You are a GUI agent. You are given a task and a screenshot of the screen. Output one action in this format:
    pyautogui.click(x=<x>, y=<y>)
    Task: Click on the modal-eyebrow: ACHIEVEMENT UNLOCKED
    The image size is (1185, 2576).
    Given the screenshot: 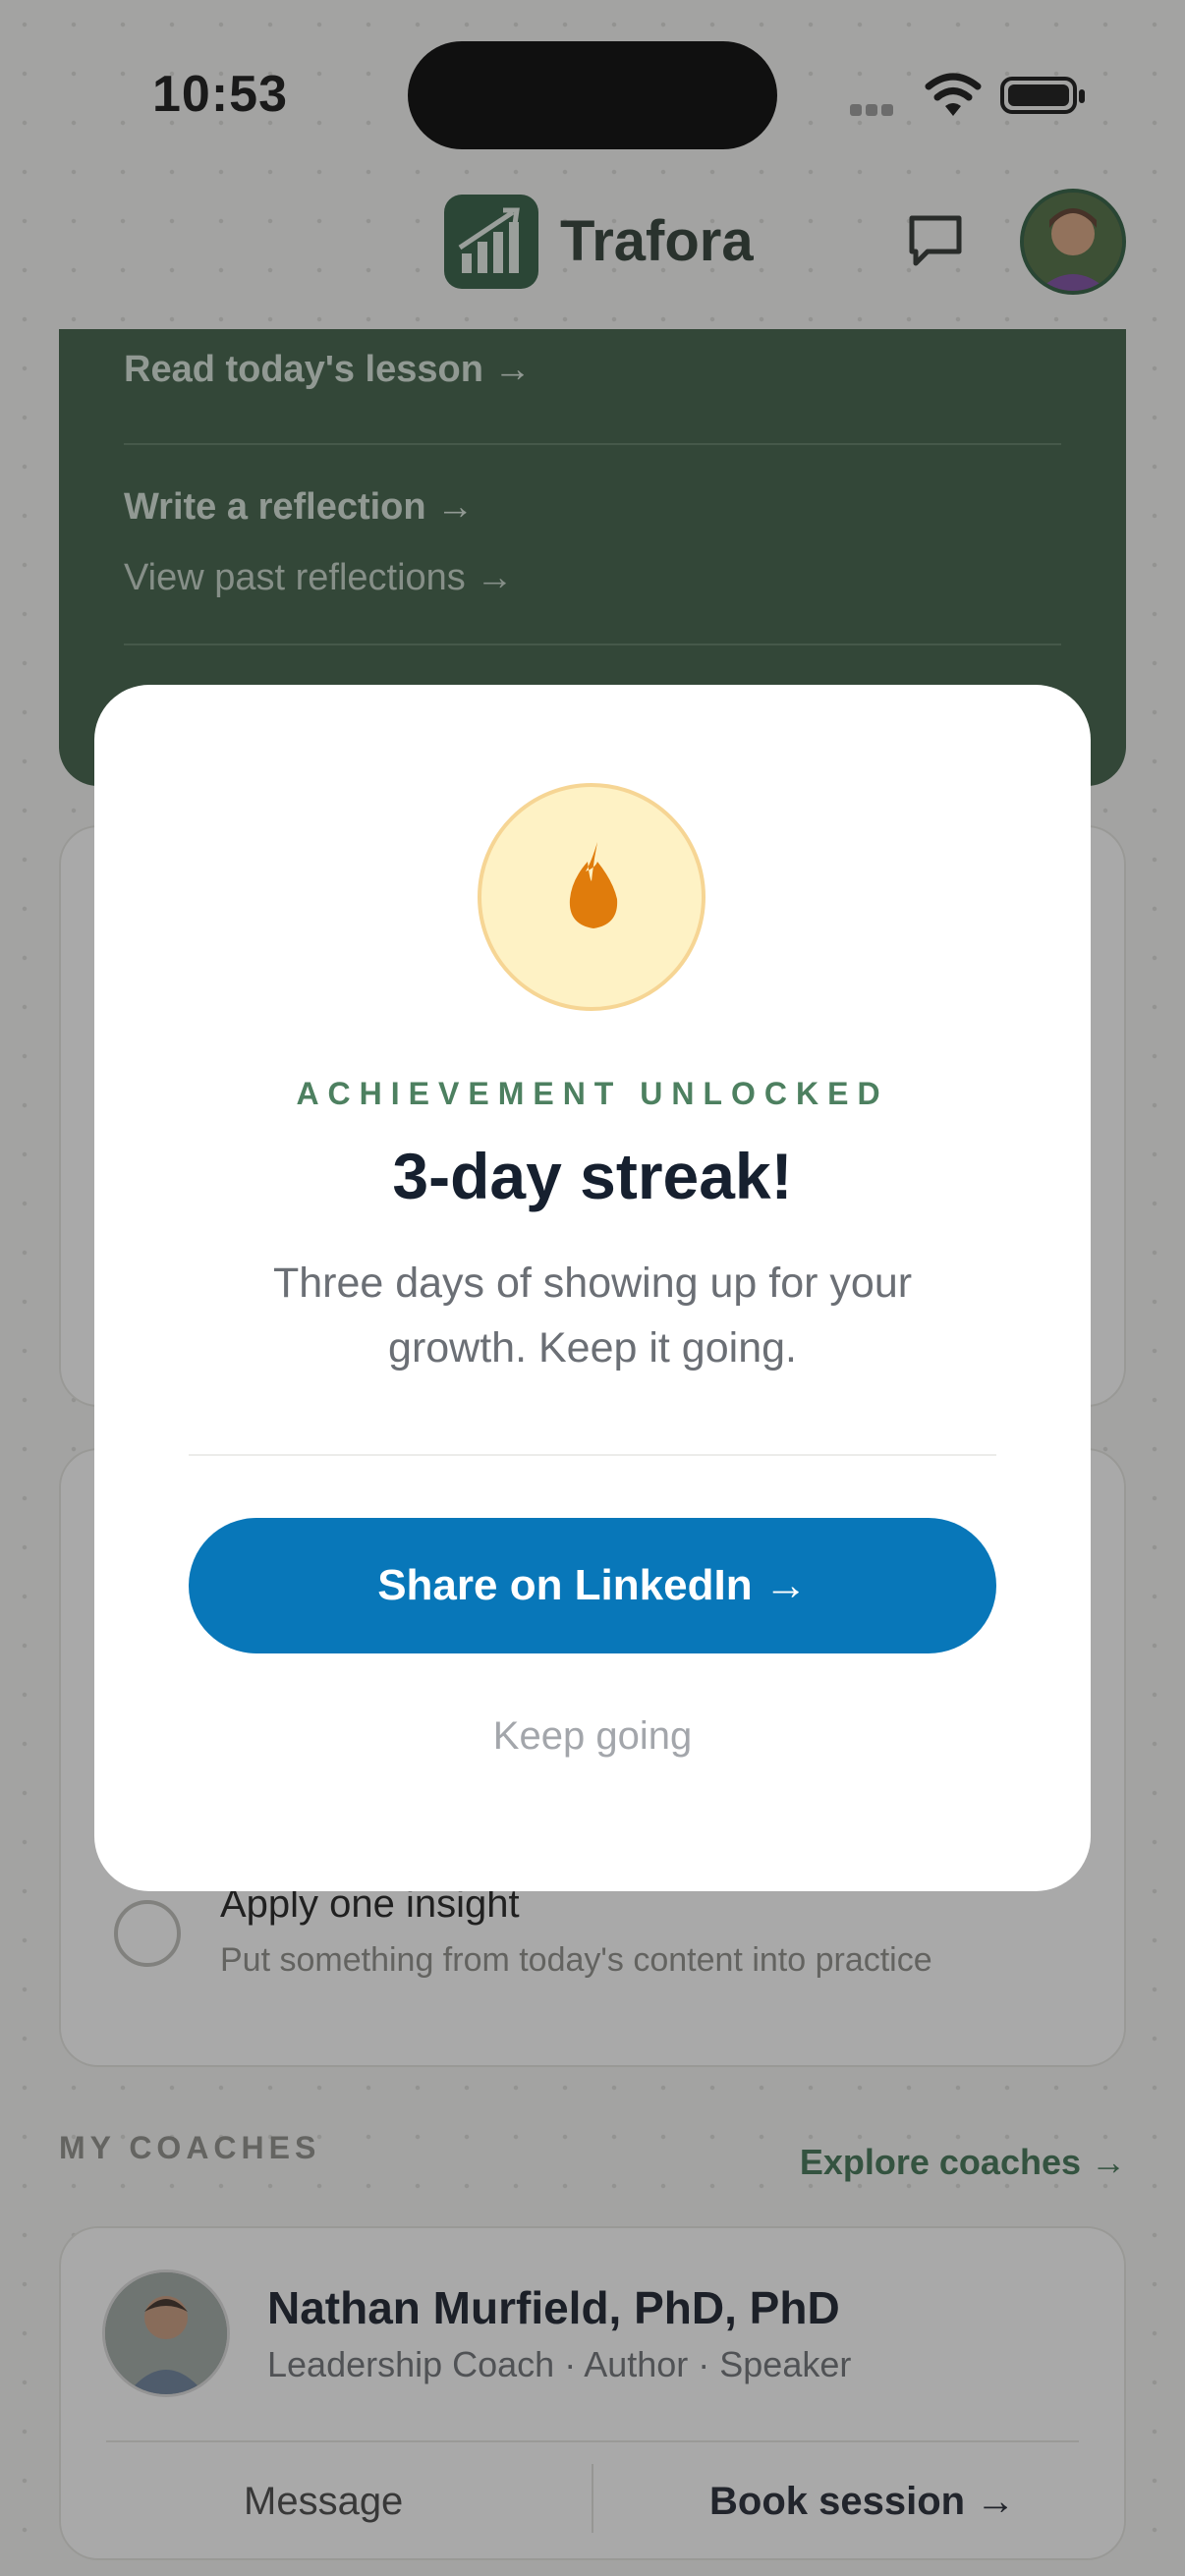 What is the action you would take?
    pyautogui.click(x=592, y=1093)
    